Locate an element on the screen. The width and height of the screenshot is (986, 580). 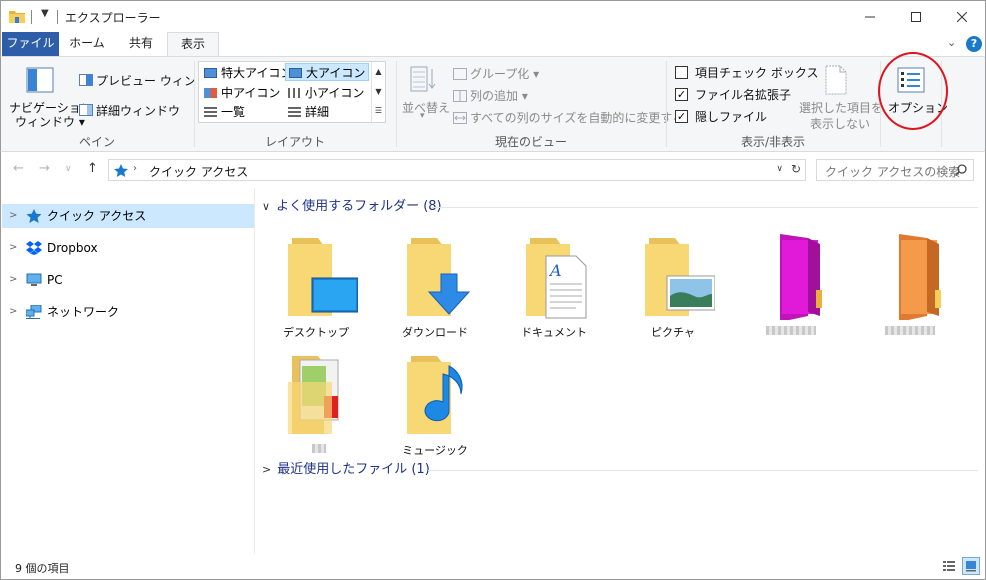
folder-label: ドキュメント is located at coordinates (554, 332).